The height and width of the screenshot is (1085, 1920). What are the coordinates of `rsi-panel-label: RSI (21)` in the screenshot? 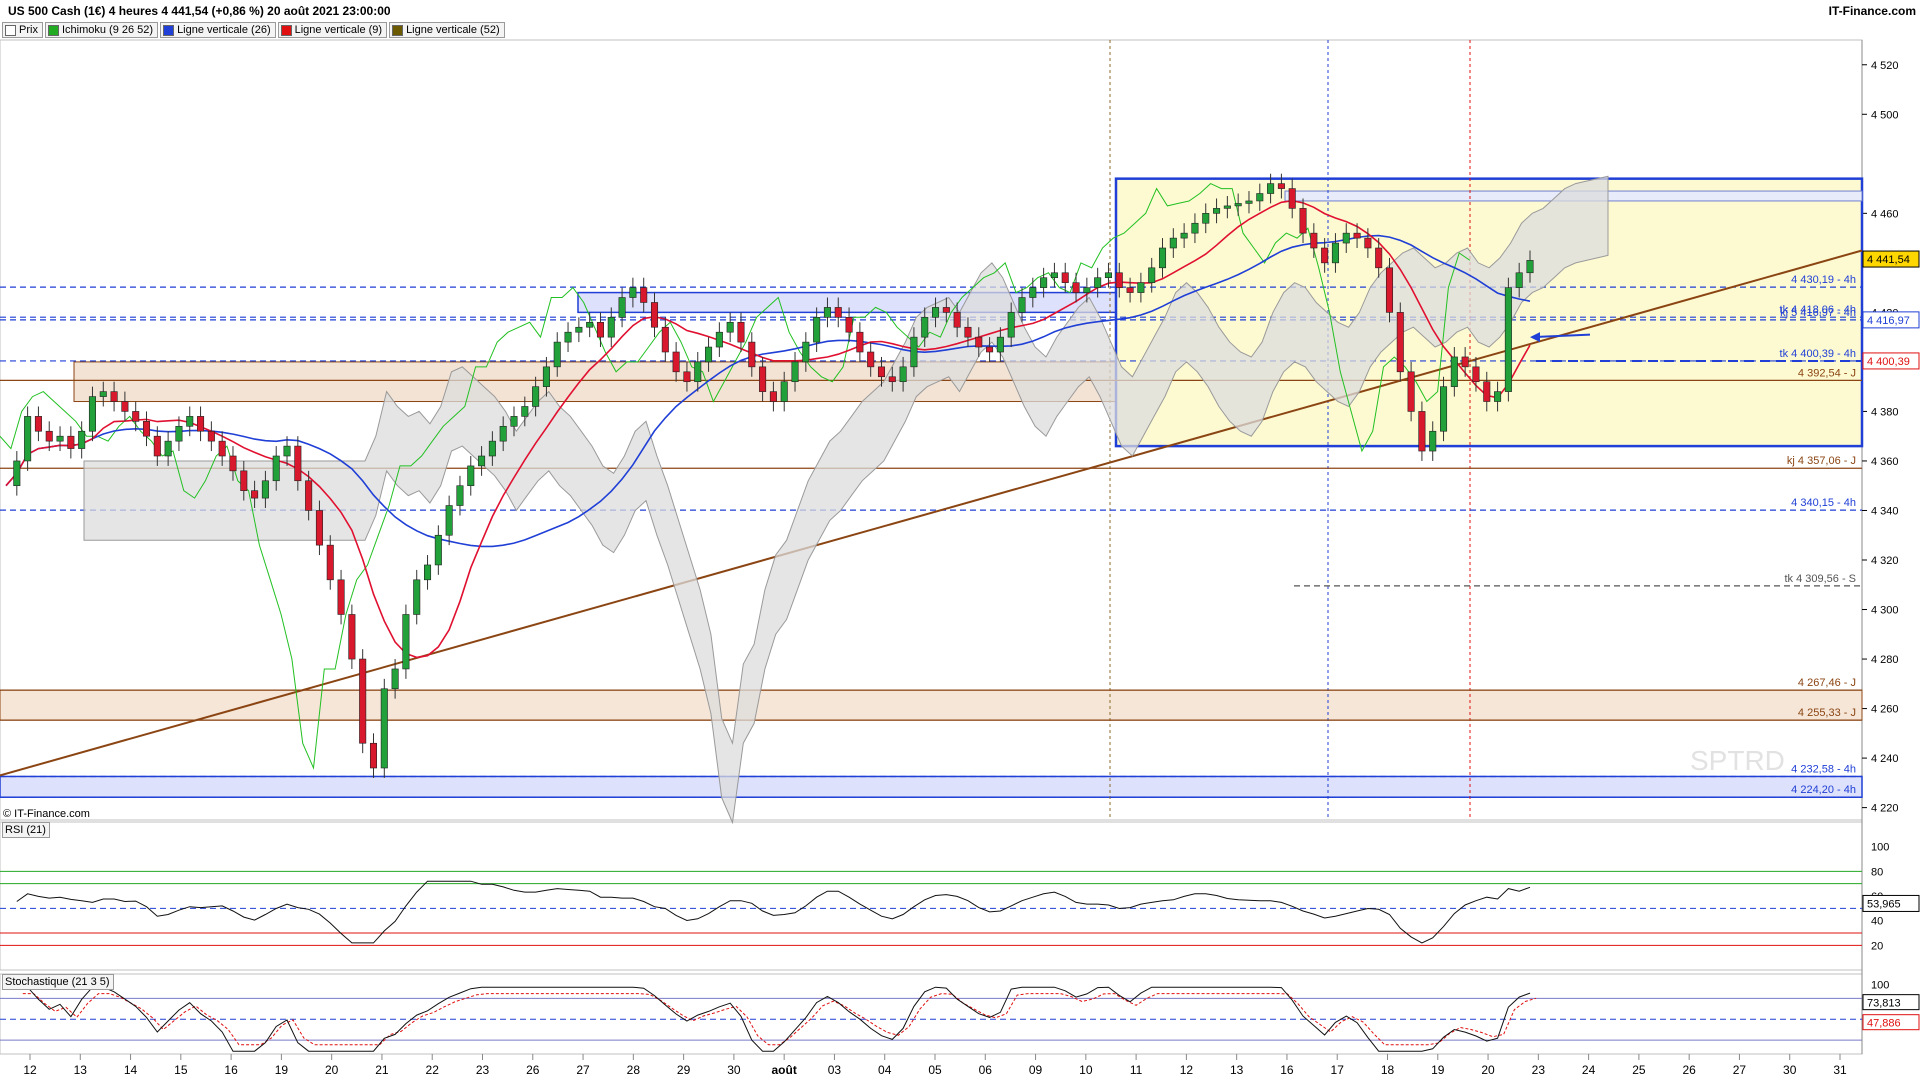 It's located at (26, 830).